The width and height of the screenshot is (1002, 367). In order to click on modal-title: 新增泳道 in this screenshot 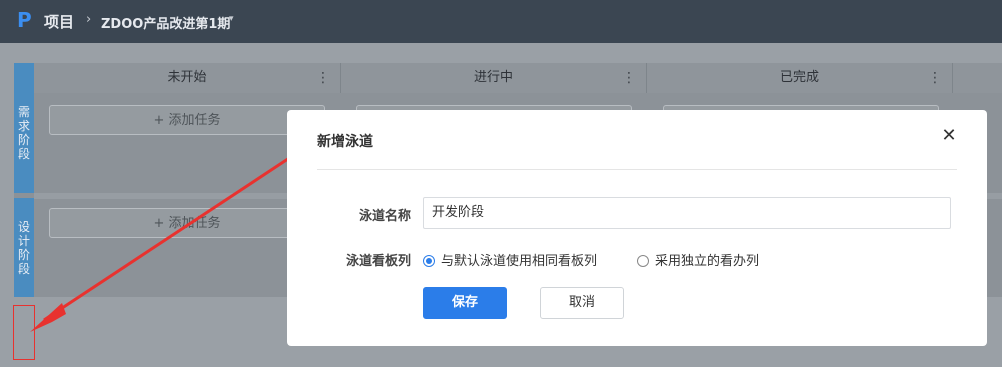, I will do `click(345, 142)`.